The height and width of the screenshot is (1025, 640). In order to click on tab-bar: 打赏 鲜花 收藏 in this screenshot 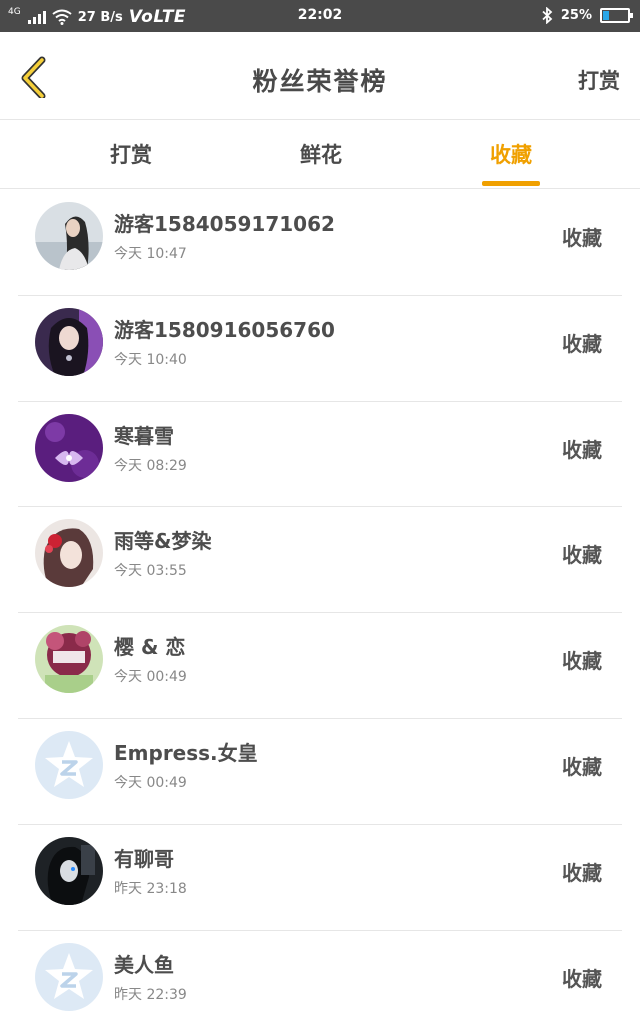, I will do `click(320, 155)`.